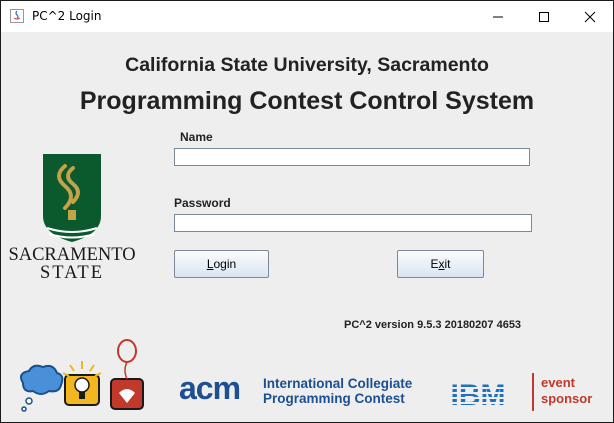 This screenshot has width=614, height=423. I want to click on name-input, so click(352, 157).